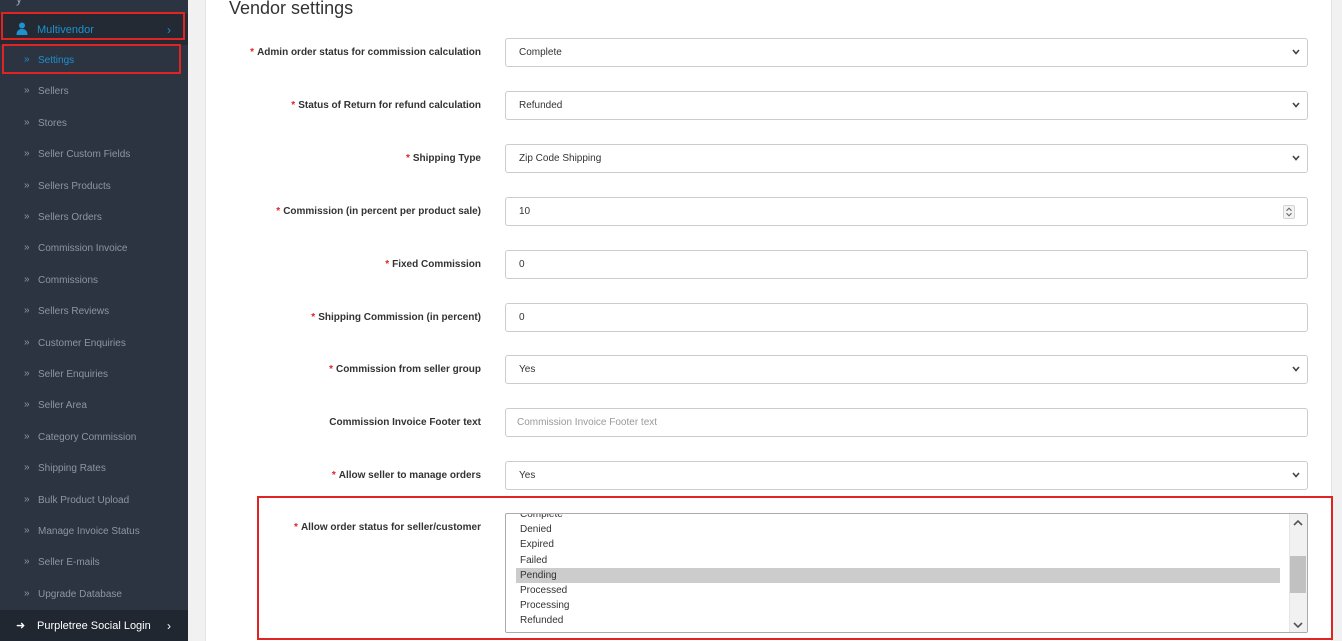 The width and height of the screenshot is (1342, 641). What do you see at coordinates (541, 105) in the screenshot?
I see `field-value: Refunded` at bounding box center [541, 105].